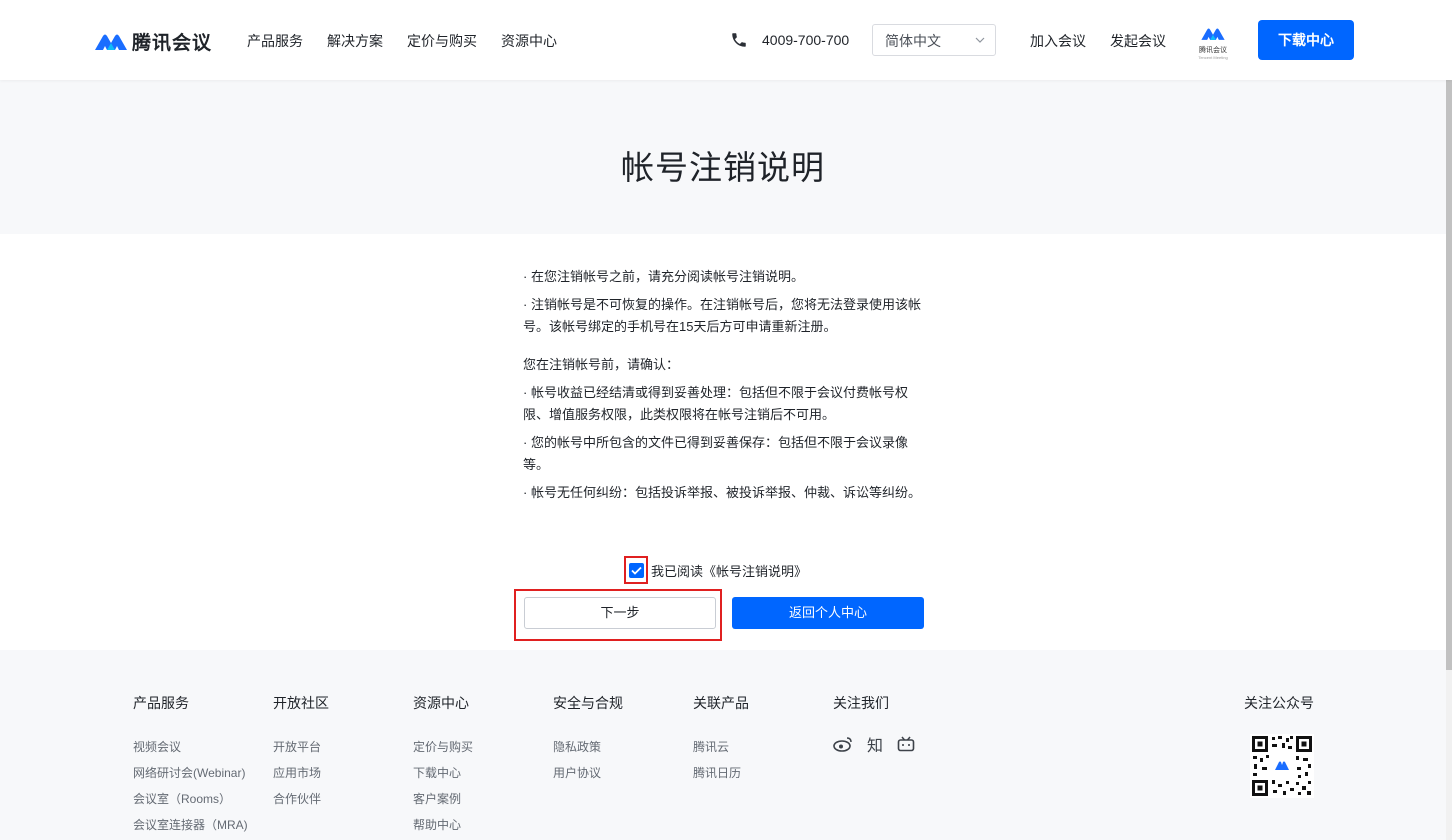 The width and height of the screenshot is (1452, 840). What do you see at coordinates (715, 453) in the screenshot?
I see `confirm-item: · 您的帐号中所包含的文件已得到妥善保存：包括但不限于会议录像等。` at bounding box center [715, 453].